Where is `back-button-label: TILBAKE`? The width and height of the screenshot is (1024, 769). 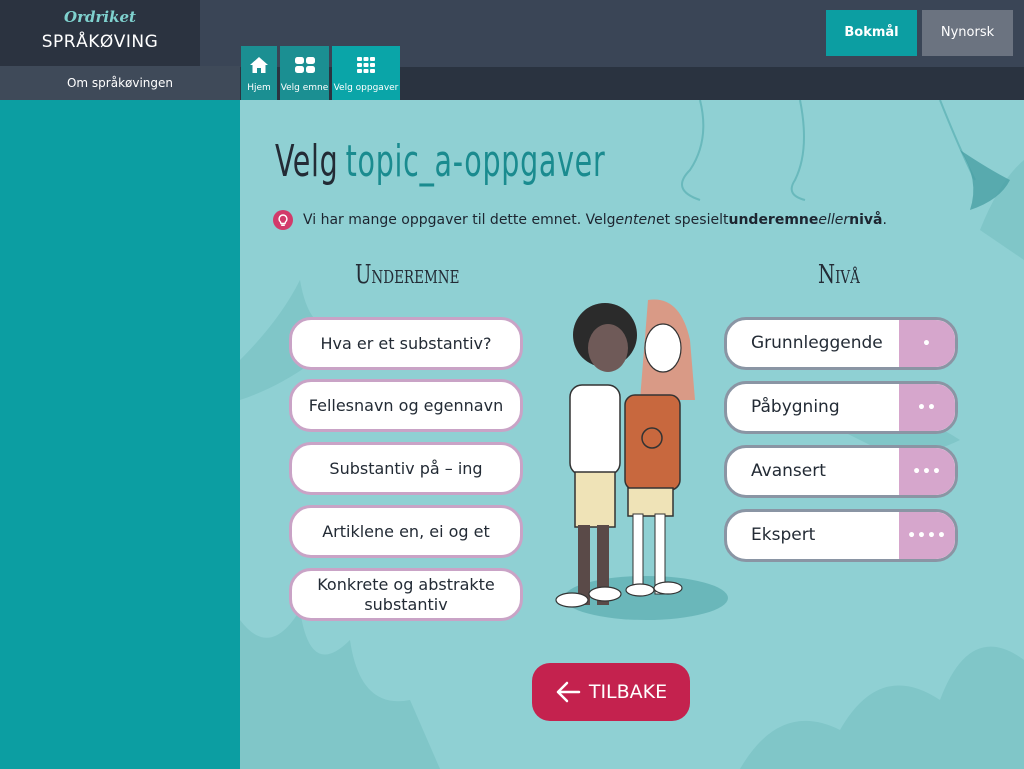
back-button-label: TILBAKE is located at coordinates (628, 692).